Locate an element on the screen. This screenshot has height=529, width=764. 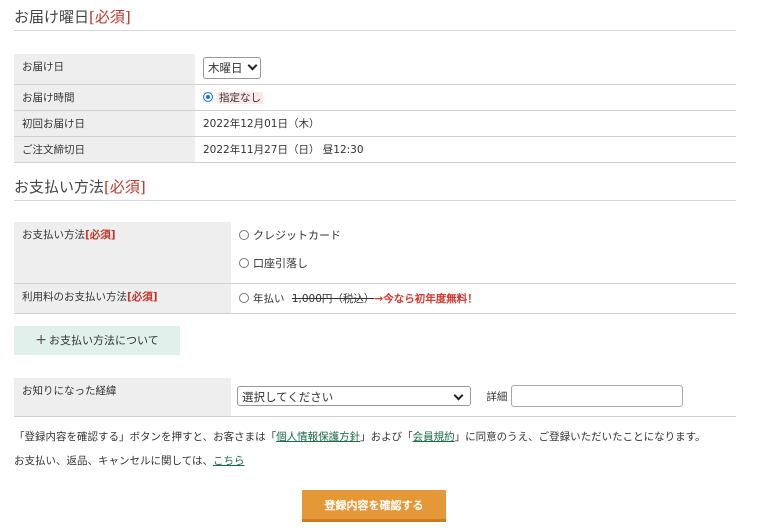
payment-option-bank: 口座引落し is located at coordinates (483, 264).